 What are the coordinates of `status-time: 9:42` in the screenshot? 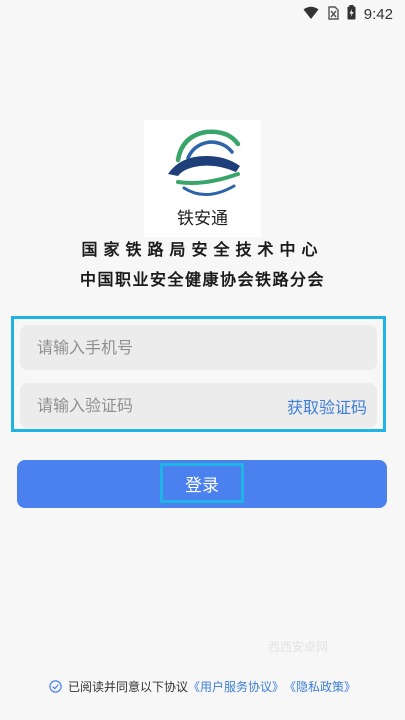 It's located at (378, 14).